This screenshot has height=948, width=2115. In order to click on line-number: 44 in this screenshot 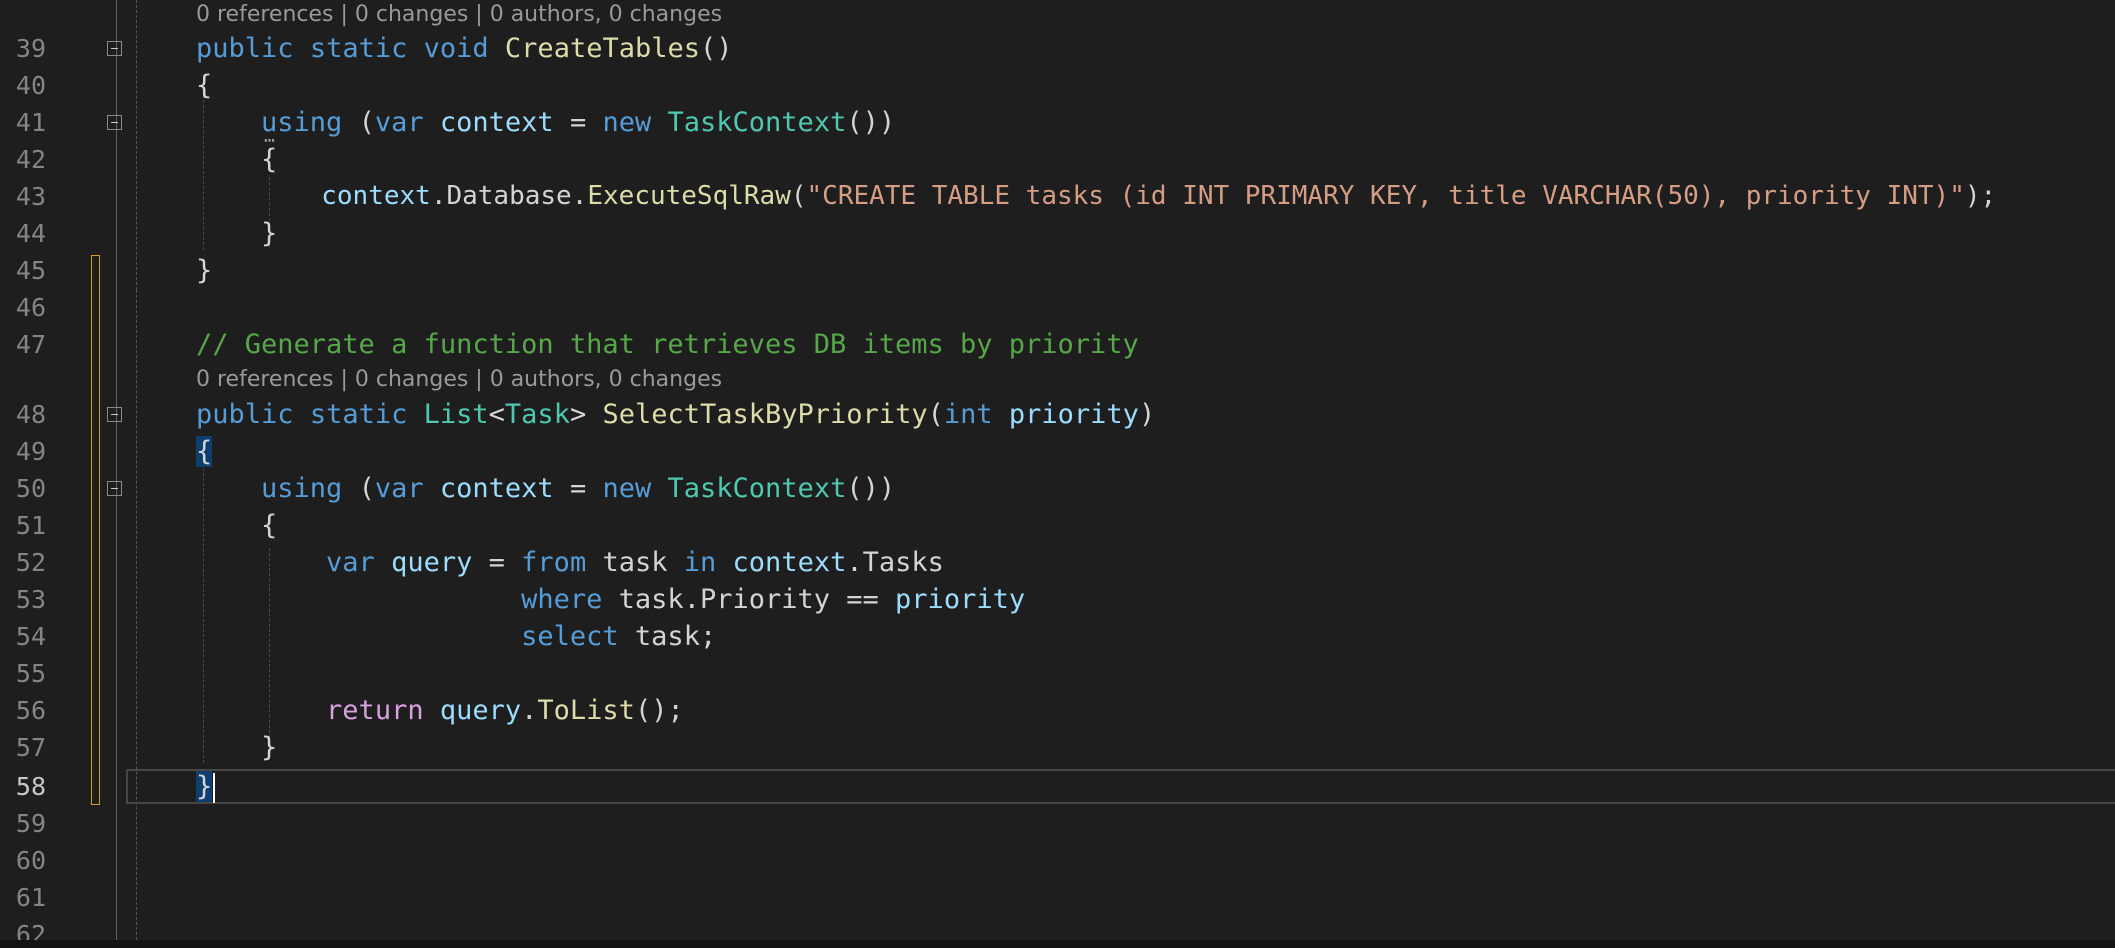, I will do `click(30, 233)`.